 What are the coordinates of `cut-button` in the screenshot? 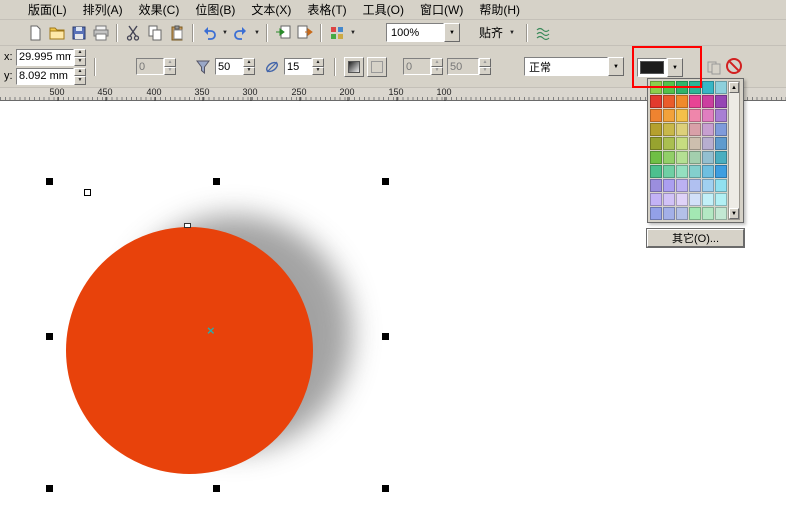 It's located at (133, 33).